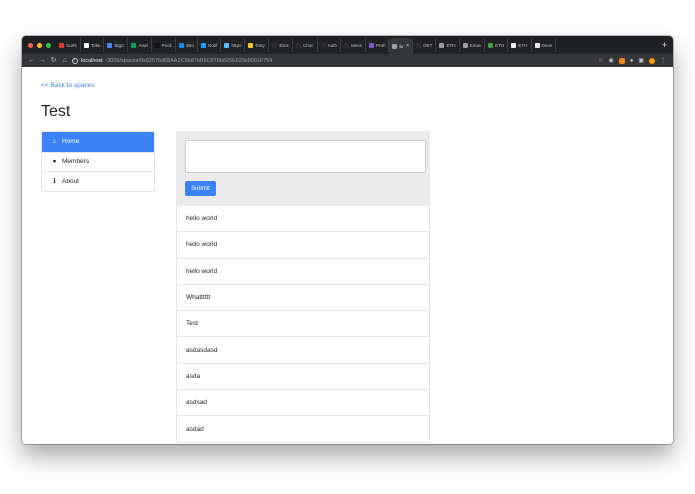 The width and height of the screenshot is (695, 494). I want to click on post-item: asdsad, so click(303, 403).